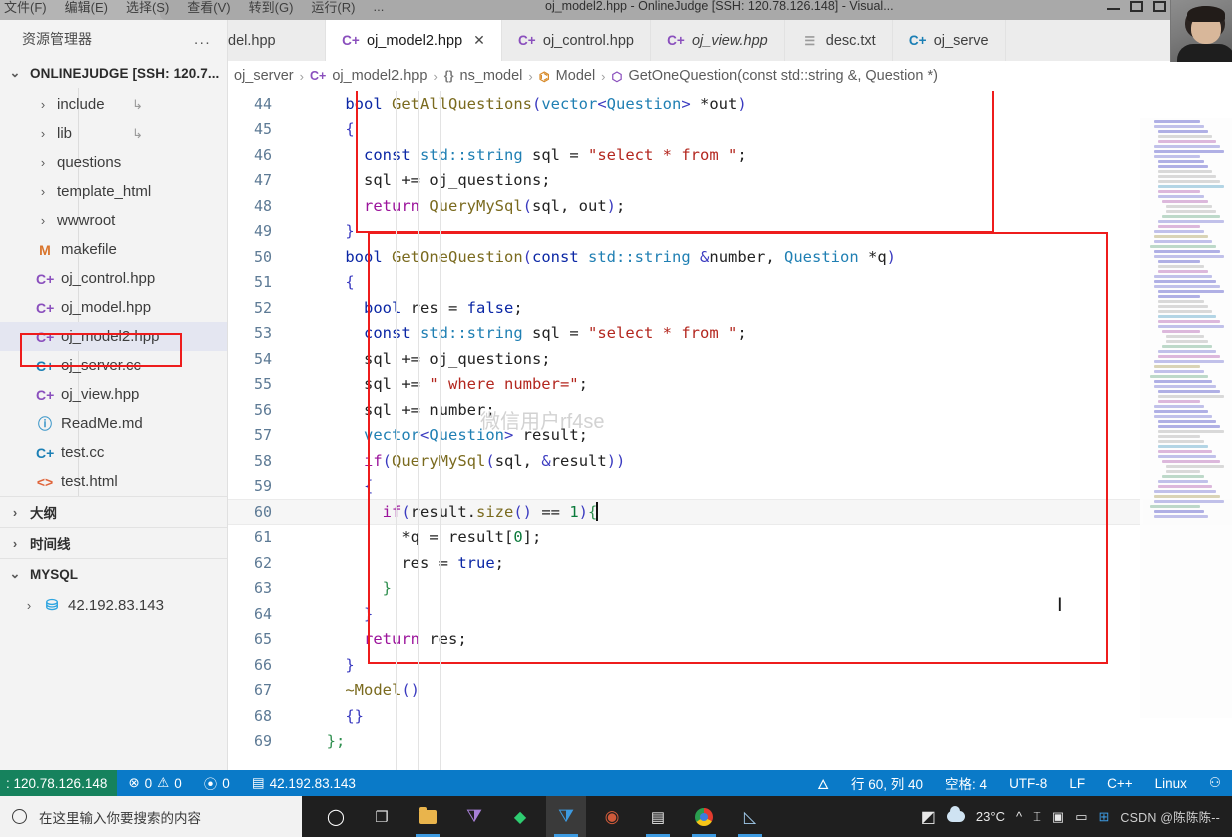 The height and width of the screenshot is (837, 1232). What do you see at coordinates (271, 8) in the screenshot?
I see `menu-item-goto: 转到(G)` at bounding box center [271, 8].